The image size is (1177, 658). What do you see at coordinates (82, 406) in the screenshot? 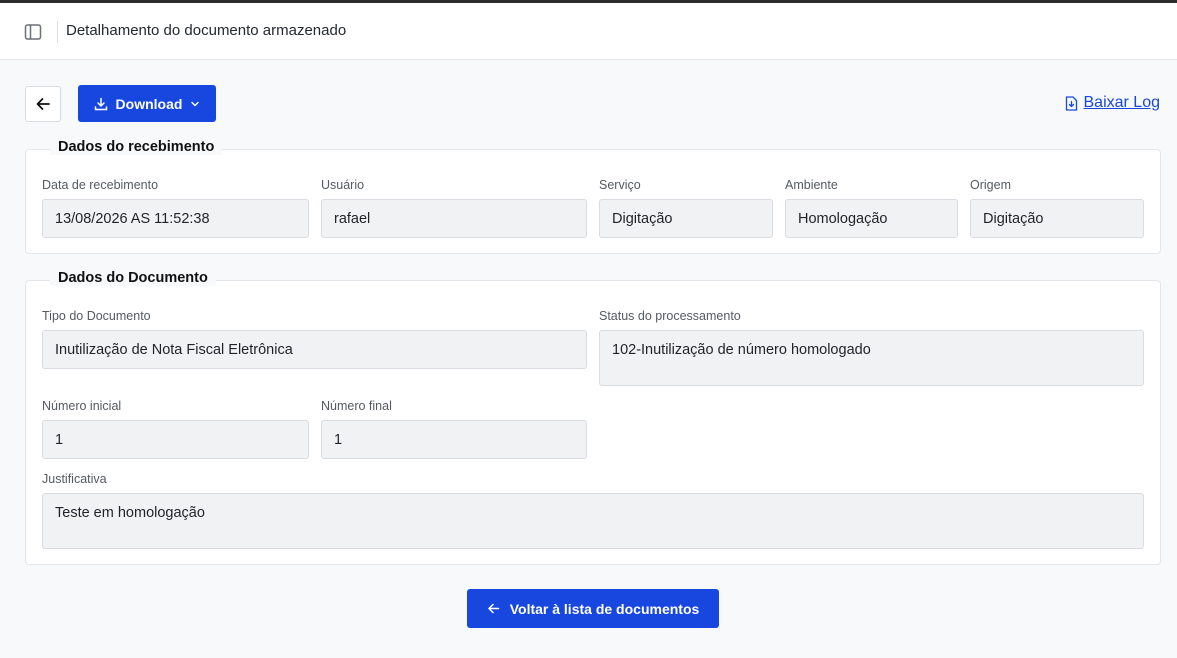
I see `numero-inicial-label: Número inicial` at bounding box center [82, 406].